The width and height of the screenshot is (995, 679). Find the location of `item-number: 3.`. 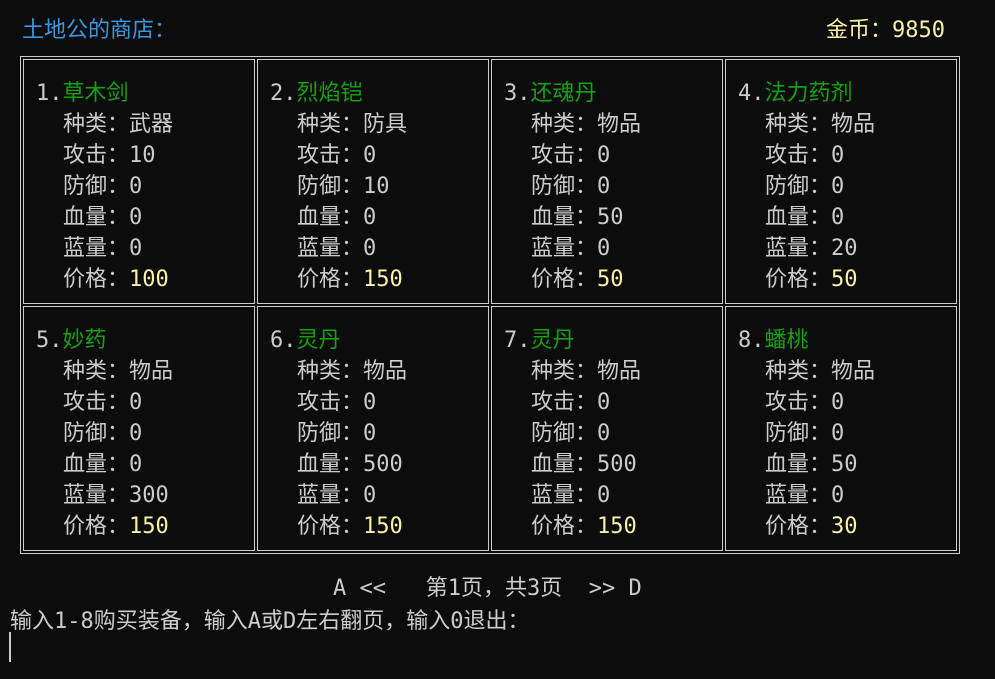

item-number: 3. is located at coordinates (517, 93).